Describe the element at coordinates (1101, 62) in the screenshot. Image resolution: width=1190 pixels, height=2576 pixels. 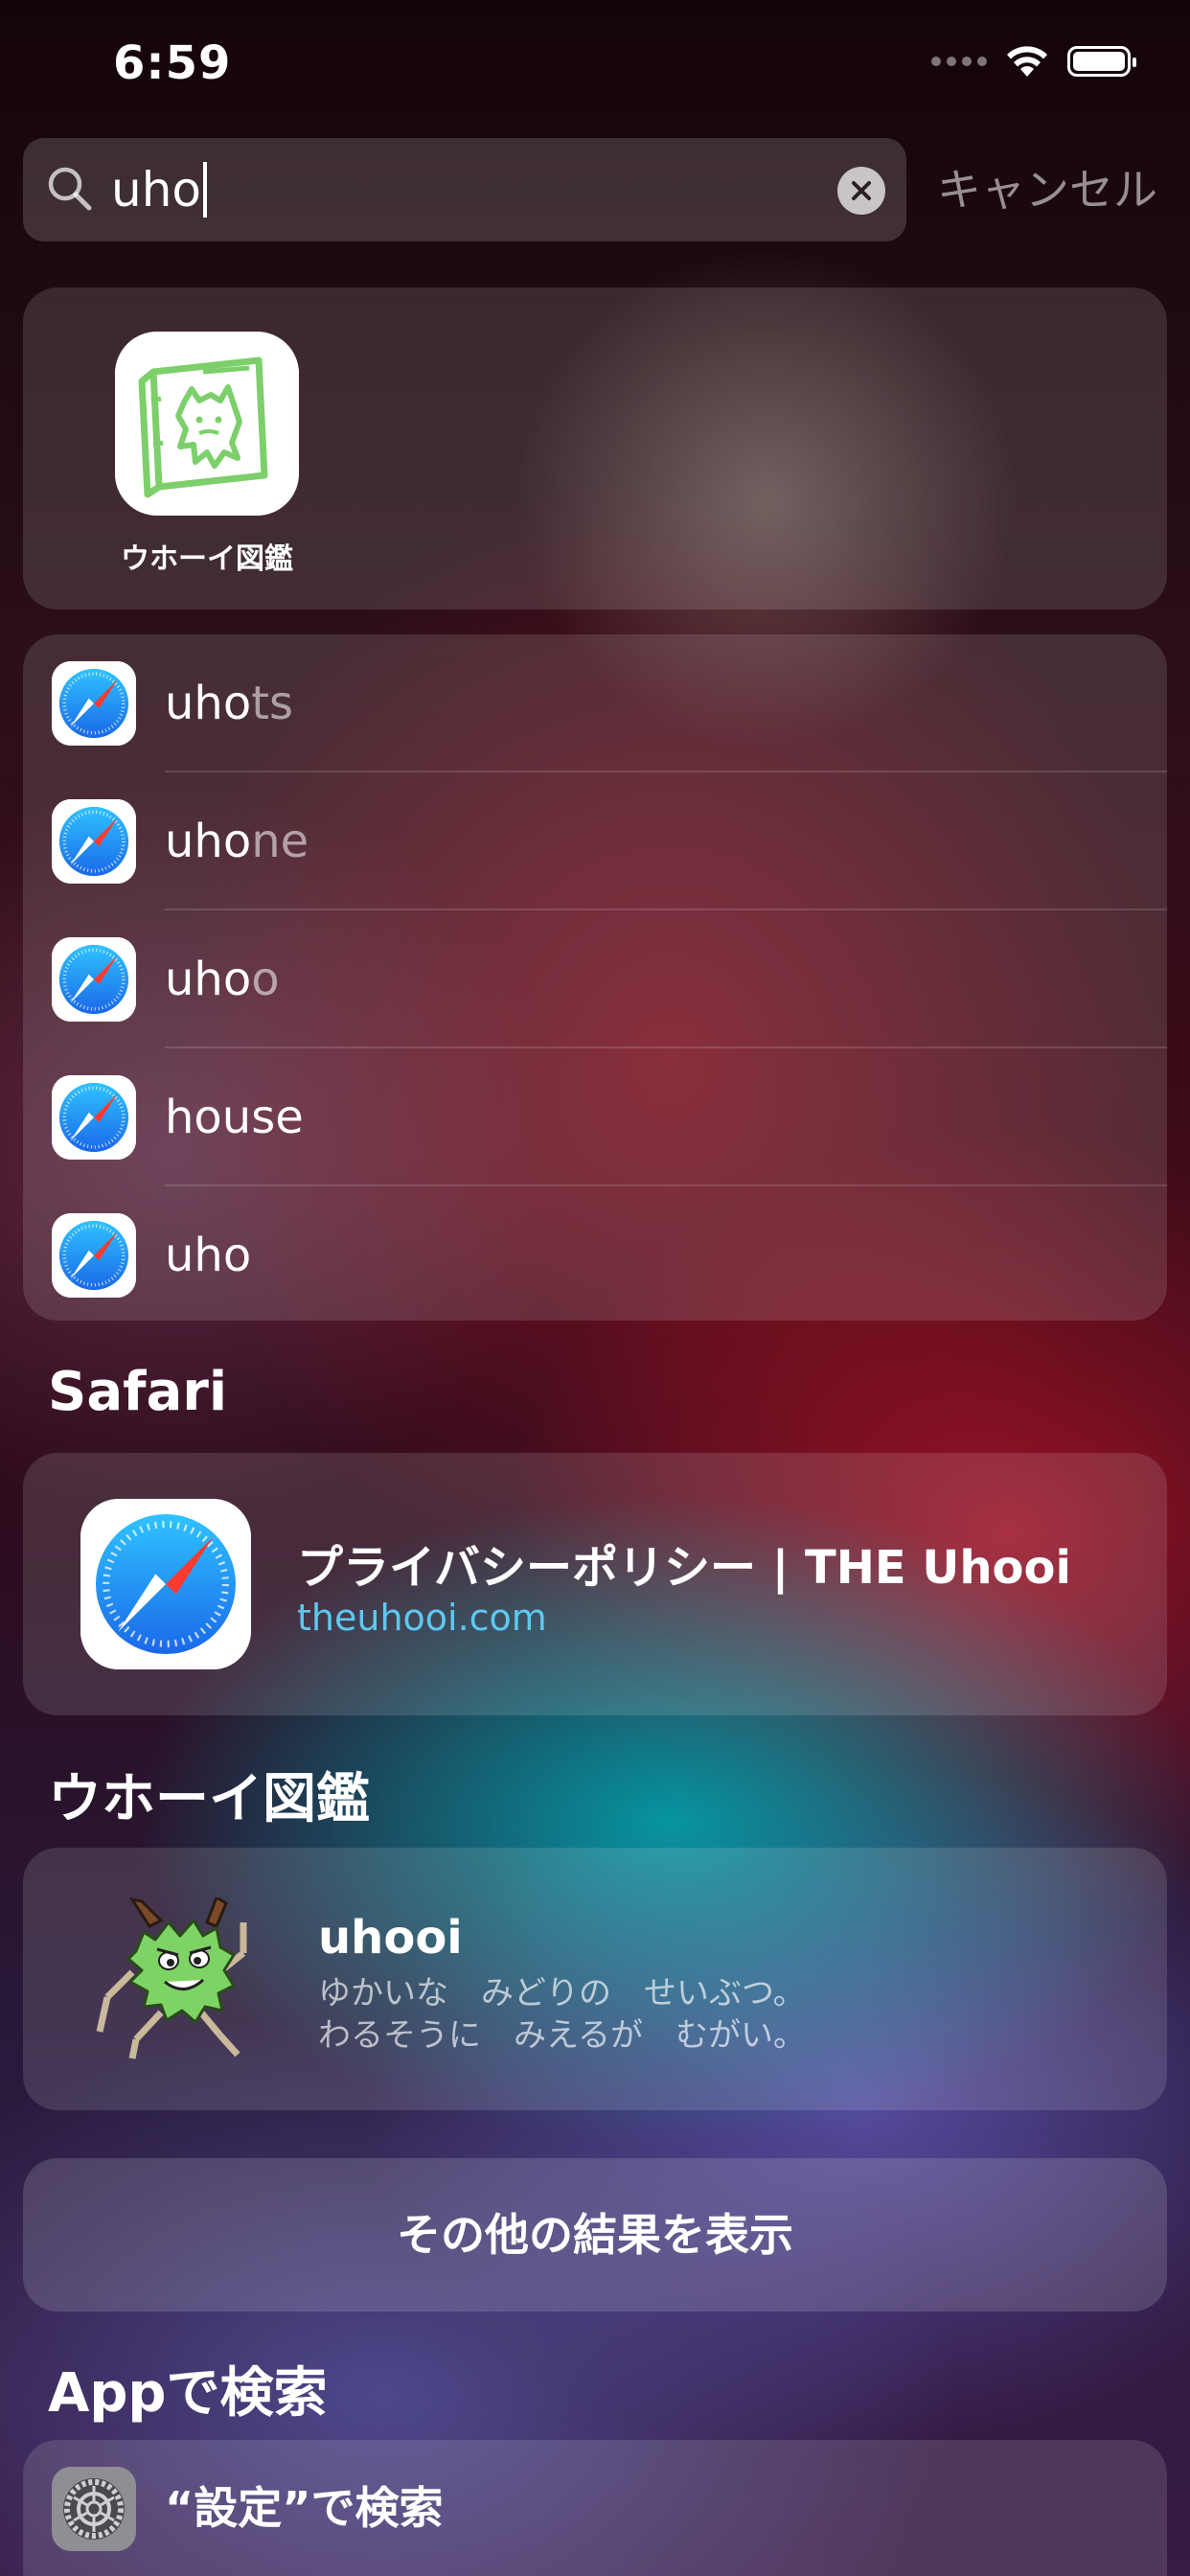
I see `battery-icon` at that location.